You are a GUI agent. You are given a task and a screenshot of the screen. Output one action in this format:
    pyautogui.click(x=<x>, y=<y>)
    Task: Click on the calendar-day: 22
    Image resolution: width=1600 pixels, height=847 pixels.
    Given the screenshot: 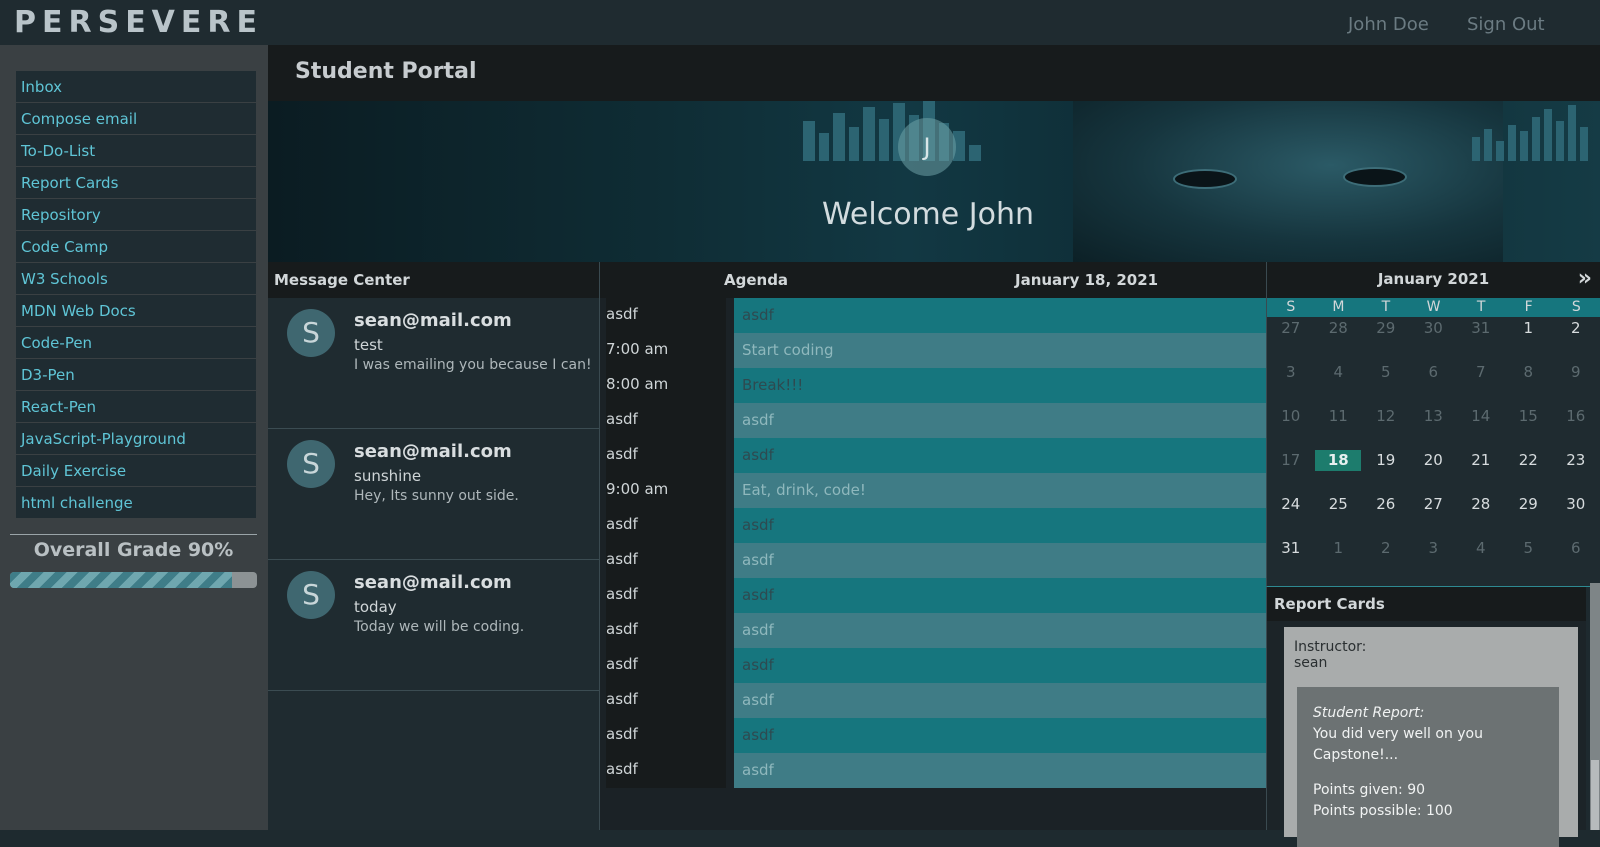 What is the action you would take?
    pyautogui.click(x=1529, y=471)
    